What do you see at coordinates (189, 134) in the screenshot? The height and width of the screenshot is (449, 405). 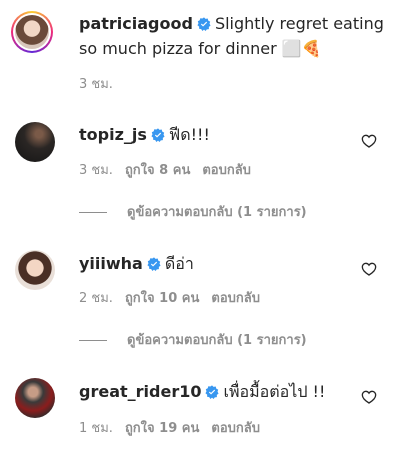 I see `comment-text: ฟีด!!!` at bounding box center [189, 134].